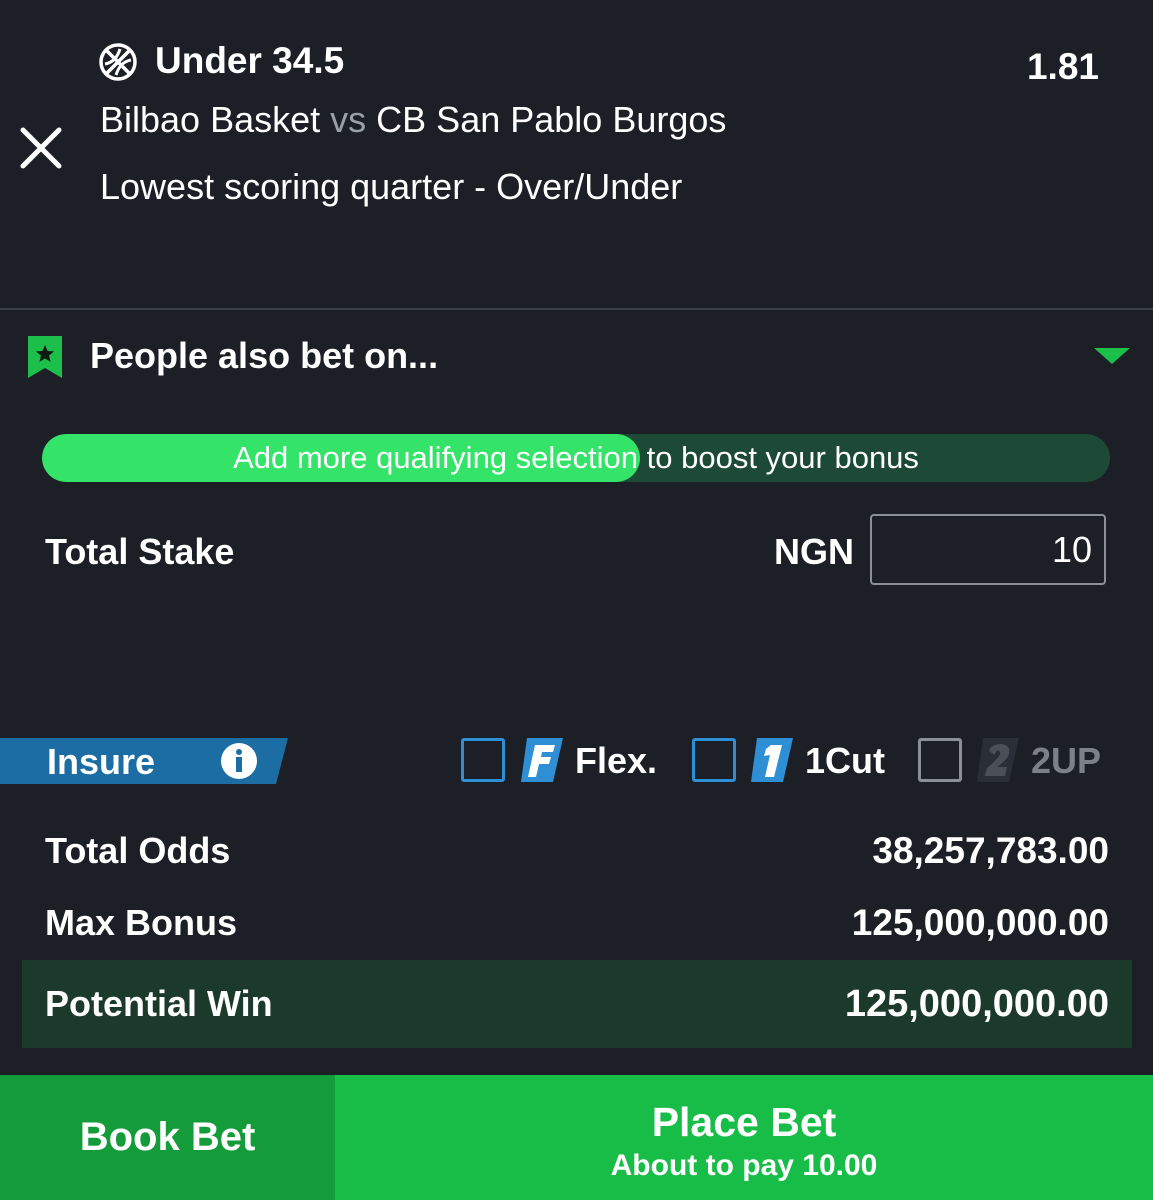  What do you see at coordinates (1062, 66) in the screenshot?
I see `selection-odds: 1.81` at bounding box center [1062, 66].